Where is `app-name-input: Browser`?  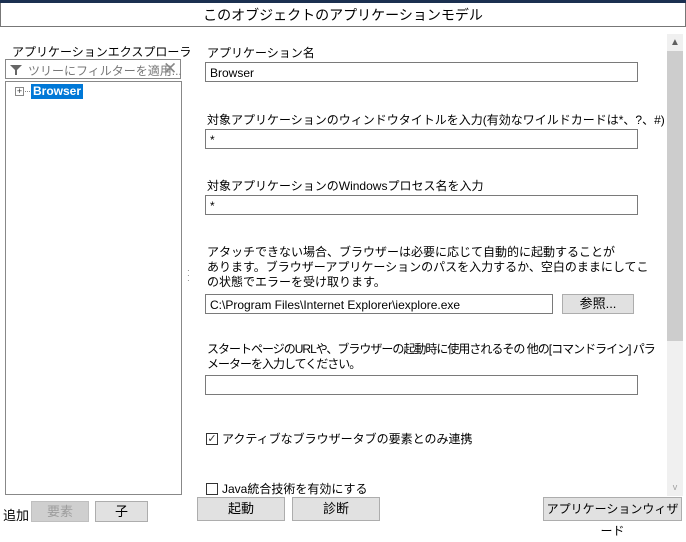
app-name-input: Browser is located at coordinates (421, 72).